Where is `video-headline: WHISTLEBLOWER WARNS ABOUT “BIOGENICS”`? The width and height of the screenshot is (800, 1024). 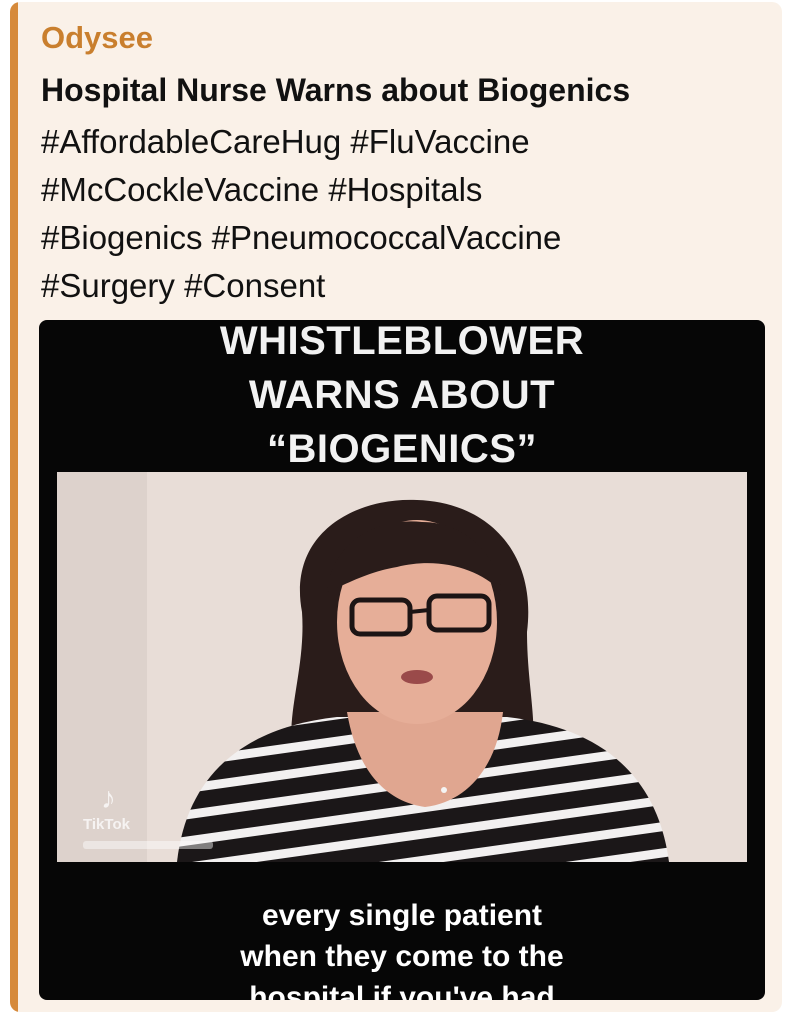
video-headline: WHISTLEBLOWER WARNS ABOUT “BIOGENICS” is located at coordinates (402, 398).